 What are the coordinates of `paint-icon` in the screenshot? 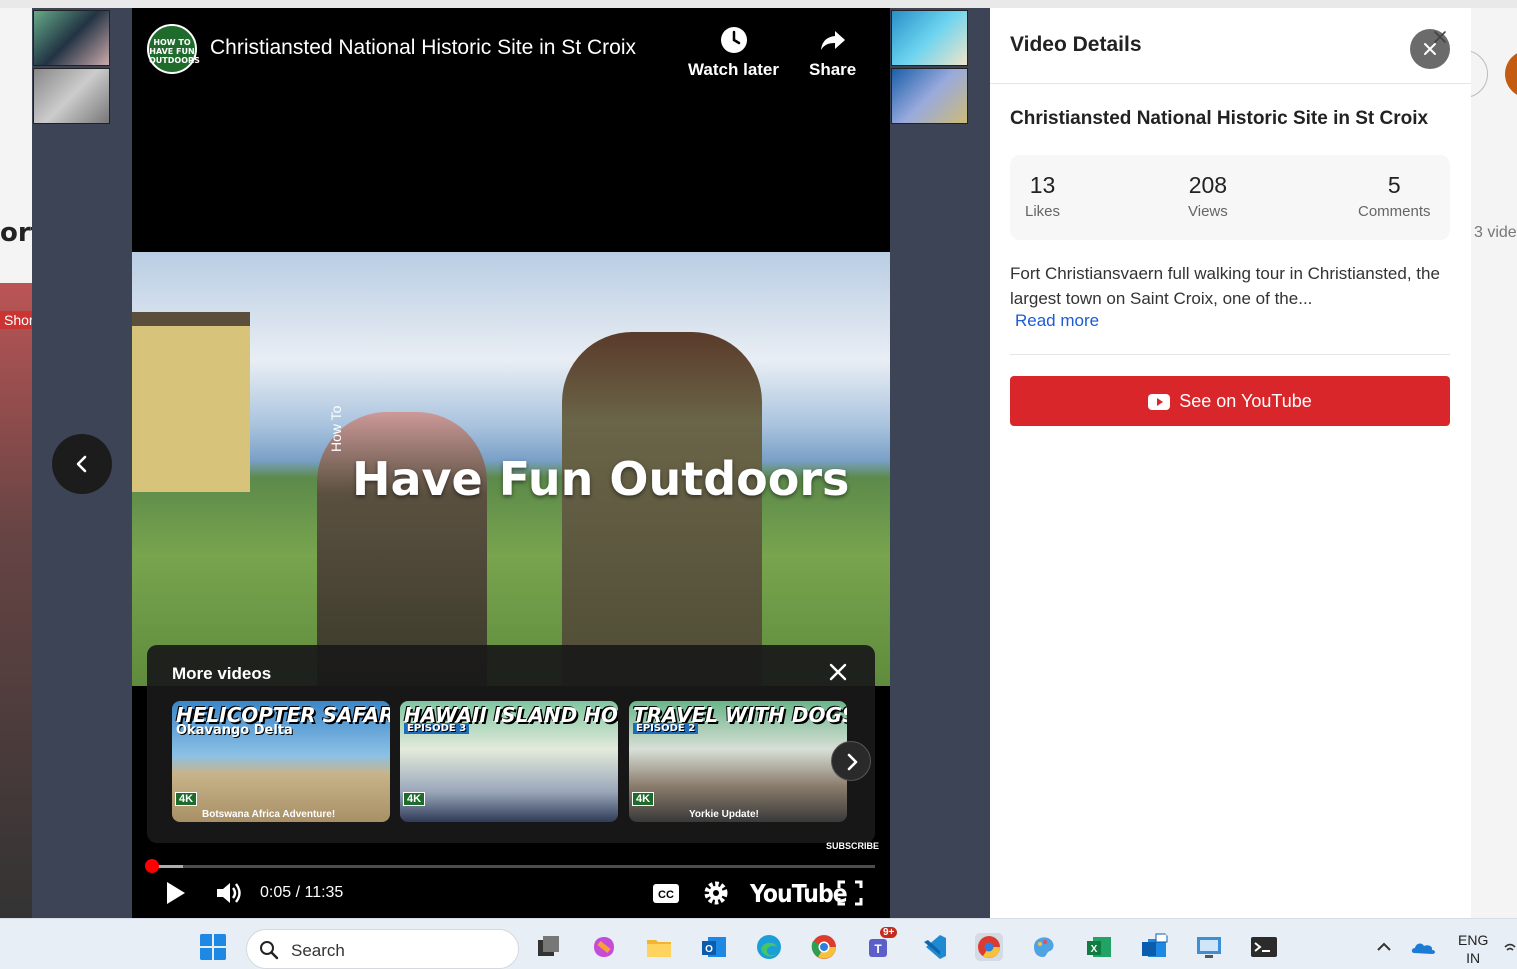 It's located at (1044, 947).